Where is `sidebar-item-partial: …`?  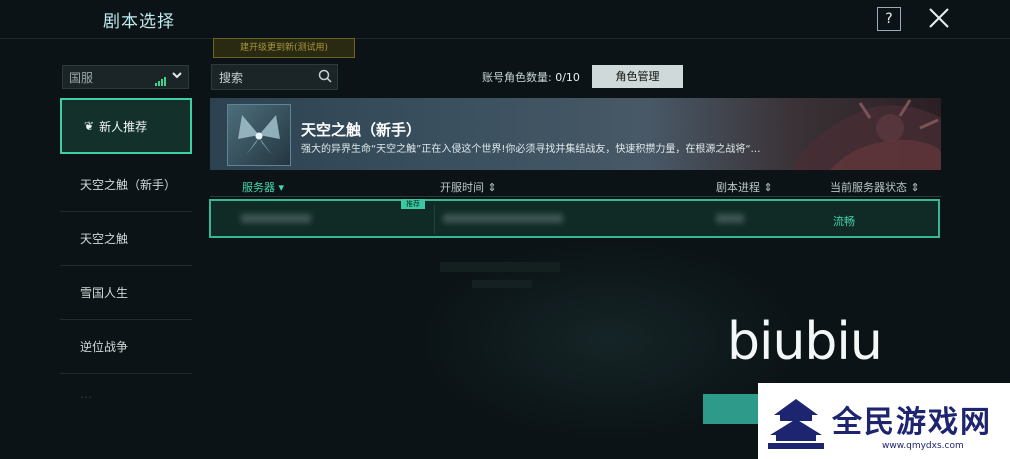
sidebar-item-partial: … is located at coordinates (126, 394).